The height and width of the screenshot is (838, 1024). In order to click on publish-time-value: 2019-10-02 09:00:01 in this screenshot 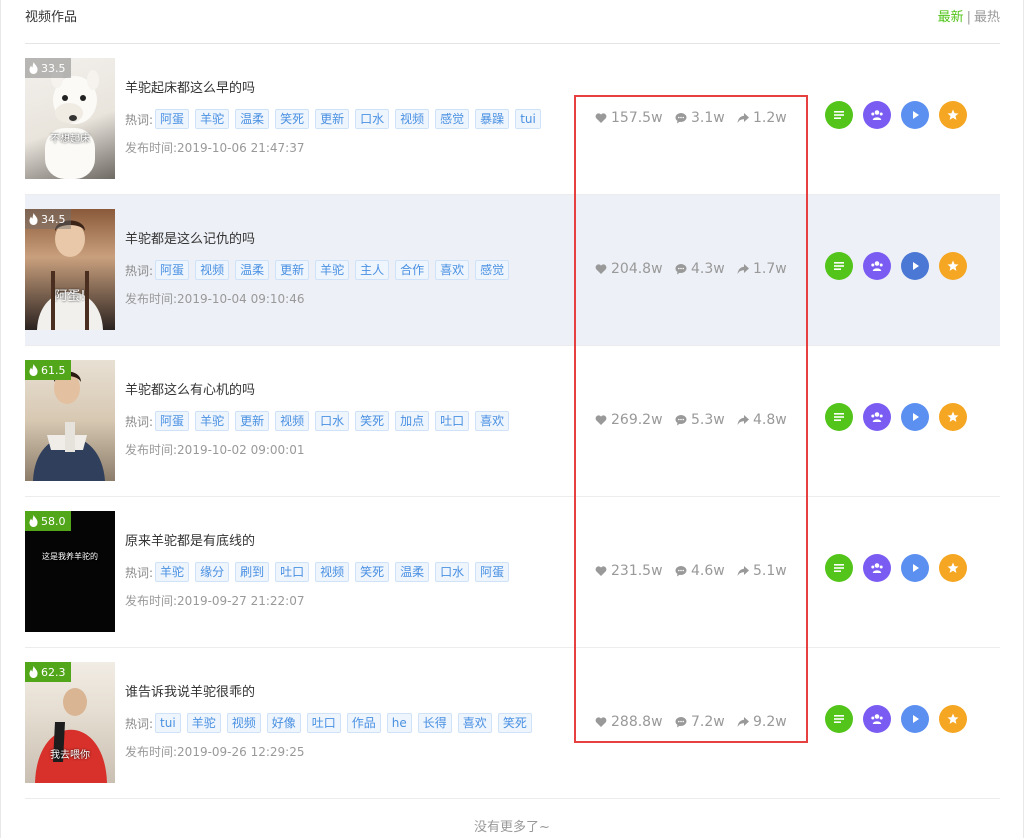, I will do `click(241, 450)`.